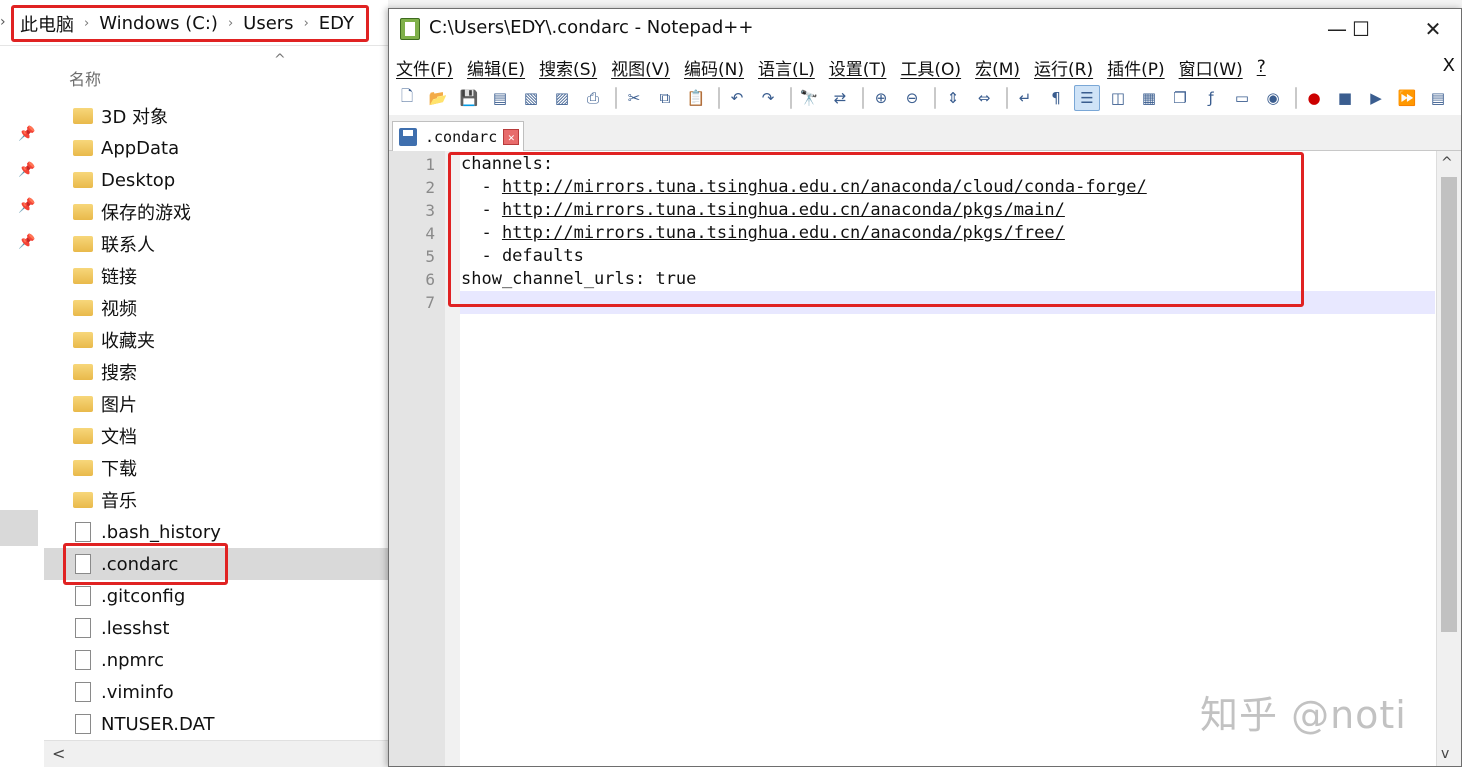 Image resolution: width=1462 pixels, height=767 pixels. I want to click on tab-condarc: .condarc ✕, so click(458, 136).